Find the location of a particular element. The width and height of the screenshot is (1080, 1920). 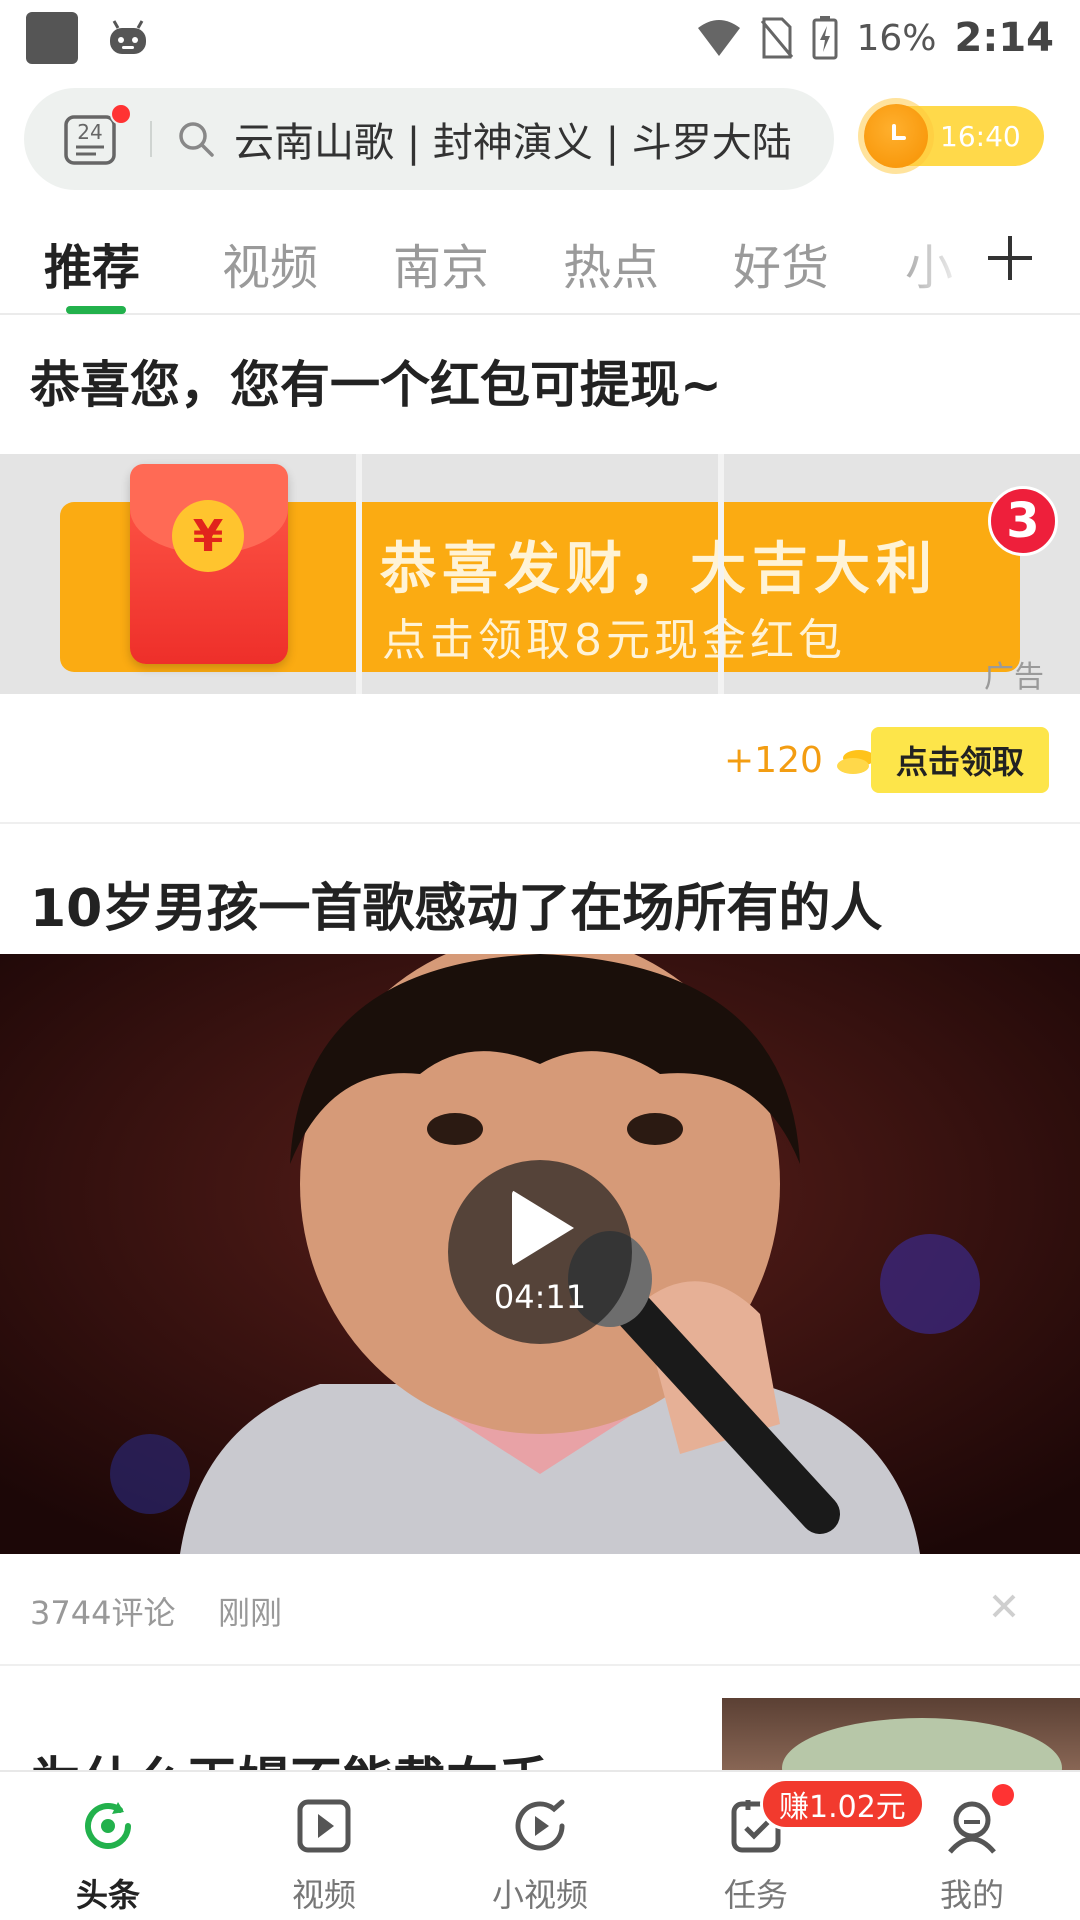

claim-button: 点击领取 is located at coordinates (960, 760).